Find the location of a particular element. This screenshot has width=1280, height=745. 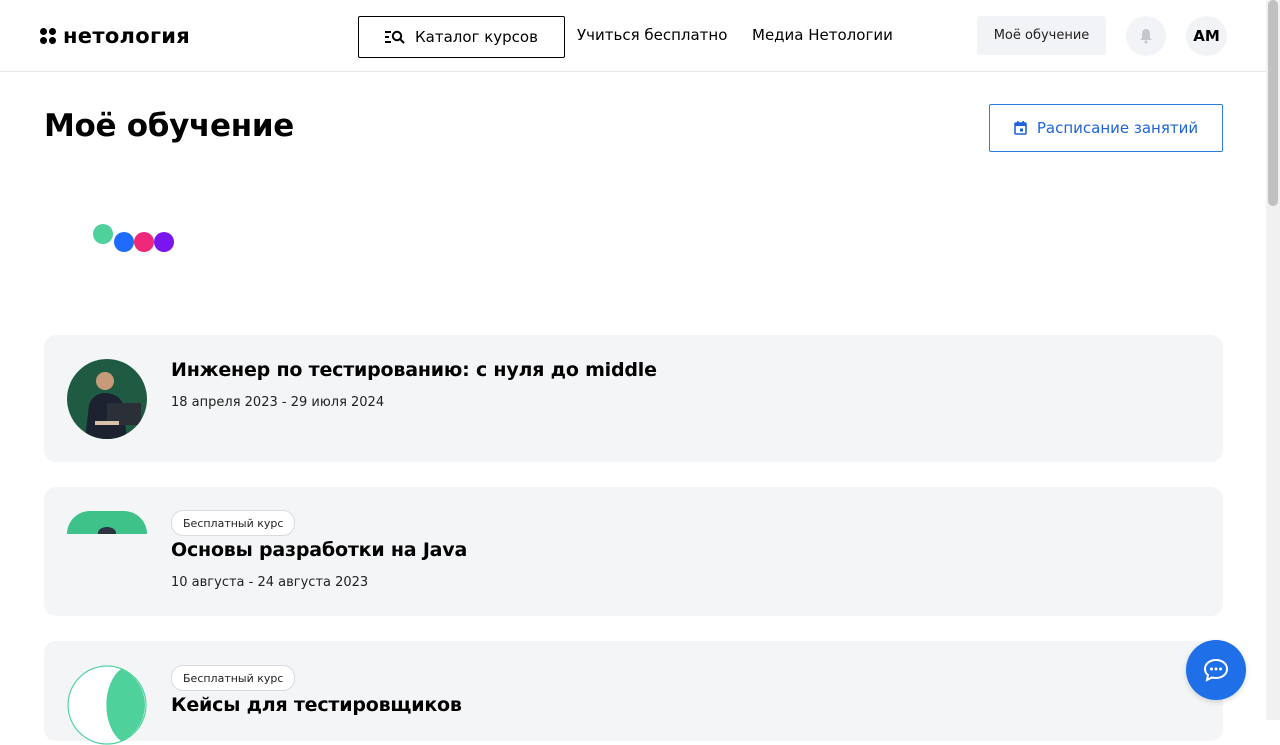

nav-learn-free: Учиться бесплатно is located at coordinates (652, 35).